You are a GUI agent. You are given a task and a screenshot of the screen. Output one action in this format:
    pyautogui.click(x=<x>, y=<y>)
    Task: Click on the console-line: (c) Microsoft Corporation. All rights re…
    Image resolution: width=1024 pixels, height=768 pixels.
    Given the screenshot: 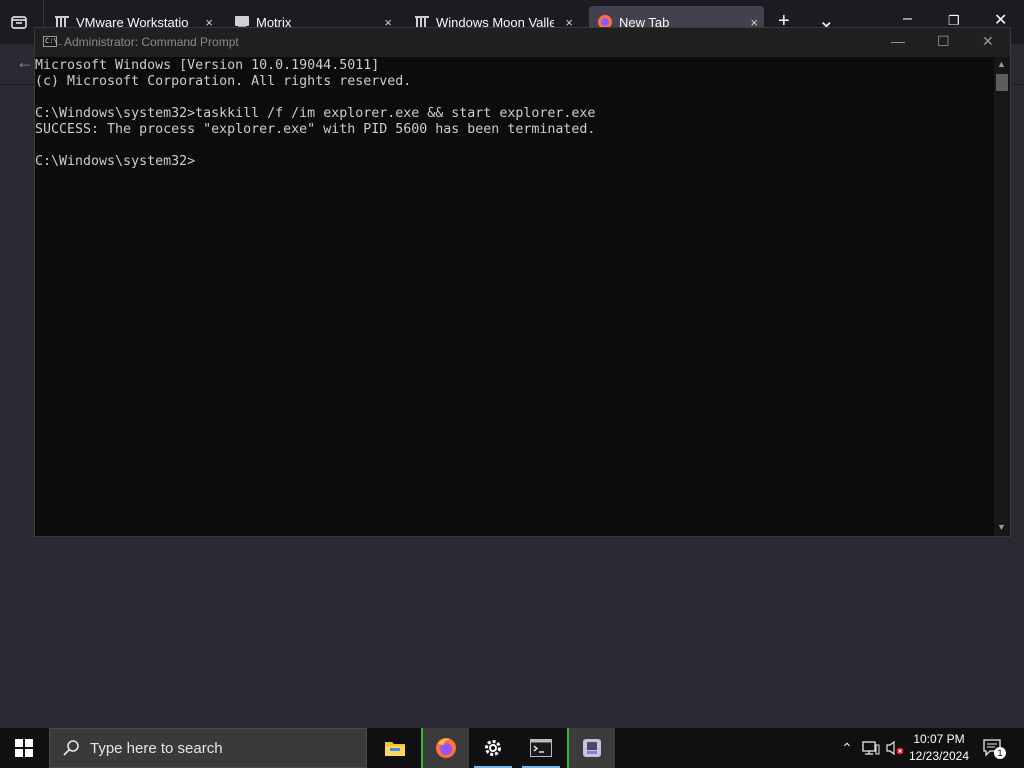 What is the action you would take?
    pyautogui.click(x=223, y=81)
    